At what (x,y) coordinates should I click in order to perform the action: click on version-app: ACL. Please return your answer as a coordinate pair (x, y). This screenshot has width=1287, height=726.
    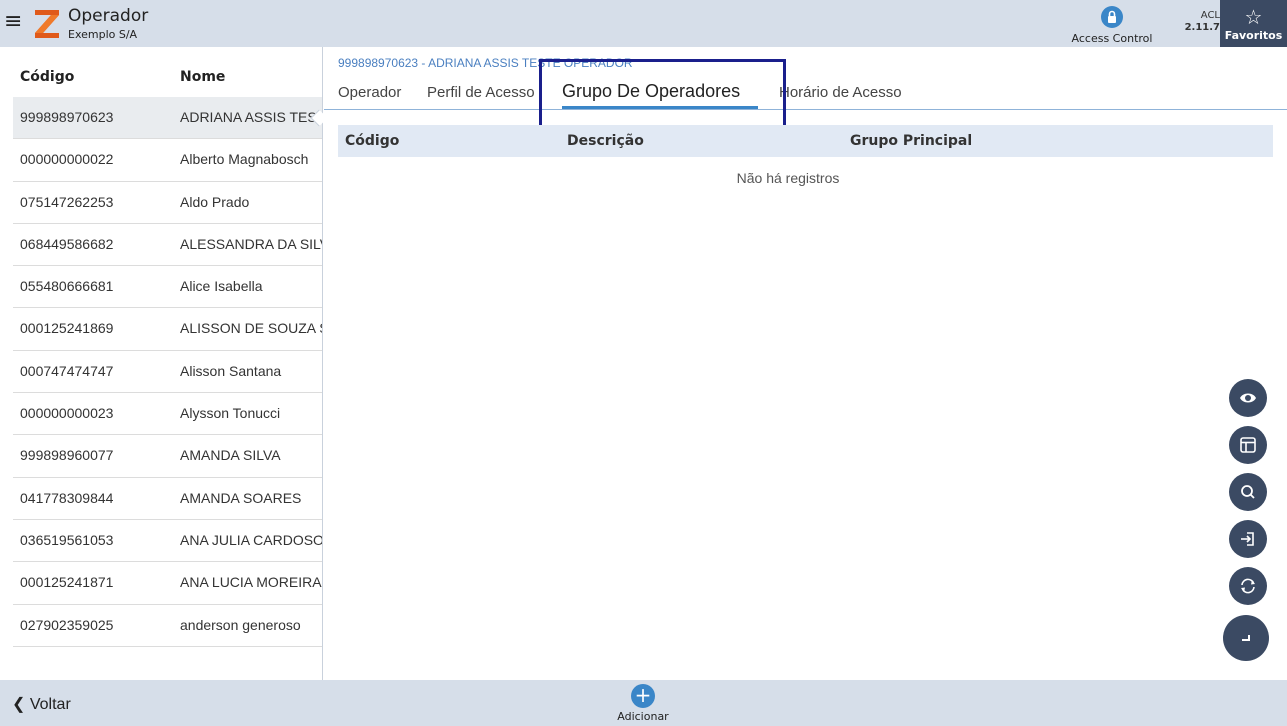
    Looking at the image, I should click on (1210, 15).